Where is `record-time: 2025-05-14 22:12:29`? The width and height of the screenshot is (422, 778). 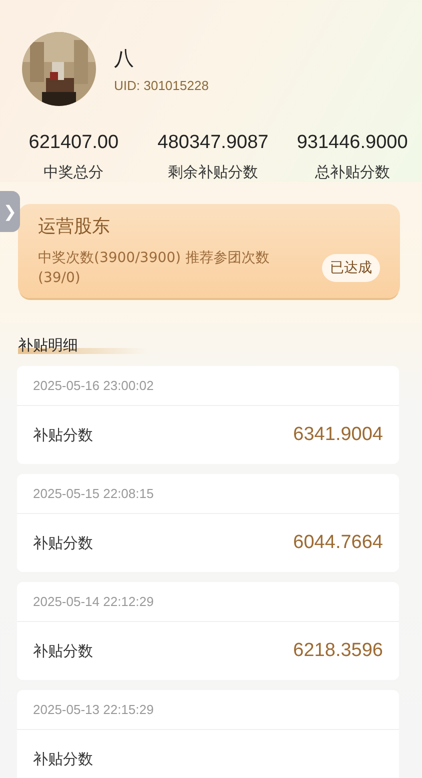 record-time: 2025-05-14 22:12:29 is located at coordinates (208, 602).